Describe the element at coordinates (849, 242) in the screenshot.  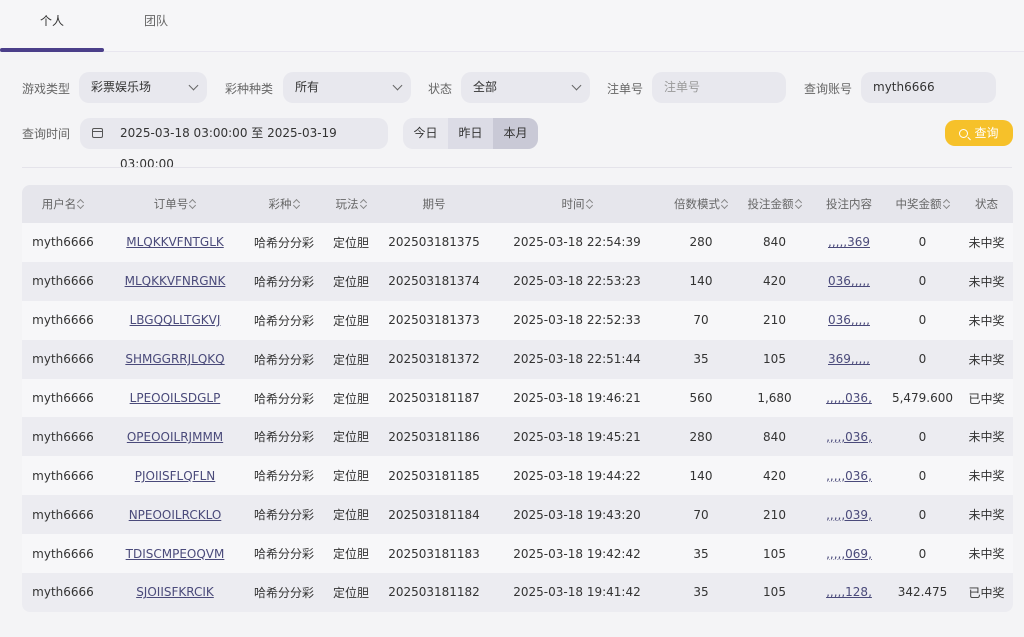
I see `cell-bet-content: ,,,,,369` at that location.